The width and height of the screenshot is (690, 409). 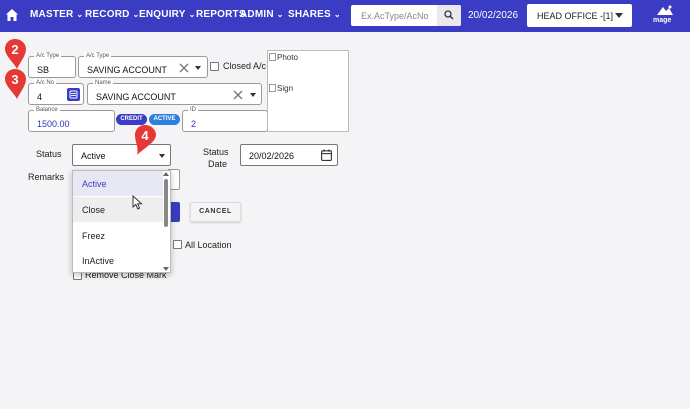 What do you see at coordinates (73, 94) in the screenshot?
I see `account-lookup-icon` at bounding box center [73, 94].